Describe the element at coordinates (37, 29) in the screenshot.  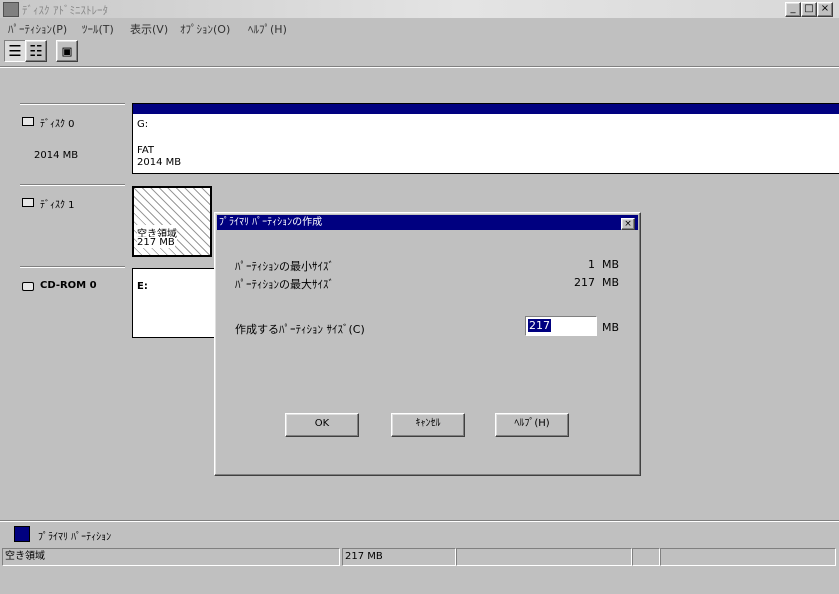
I see `menu-partition: ﾊﾟｰﾃｨｼｮﾝ(P)` at that location.